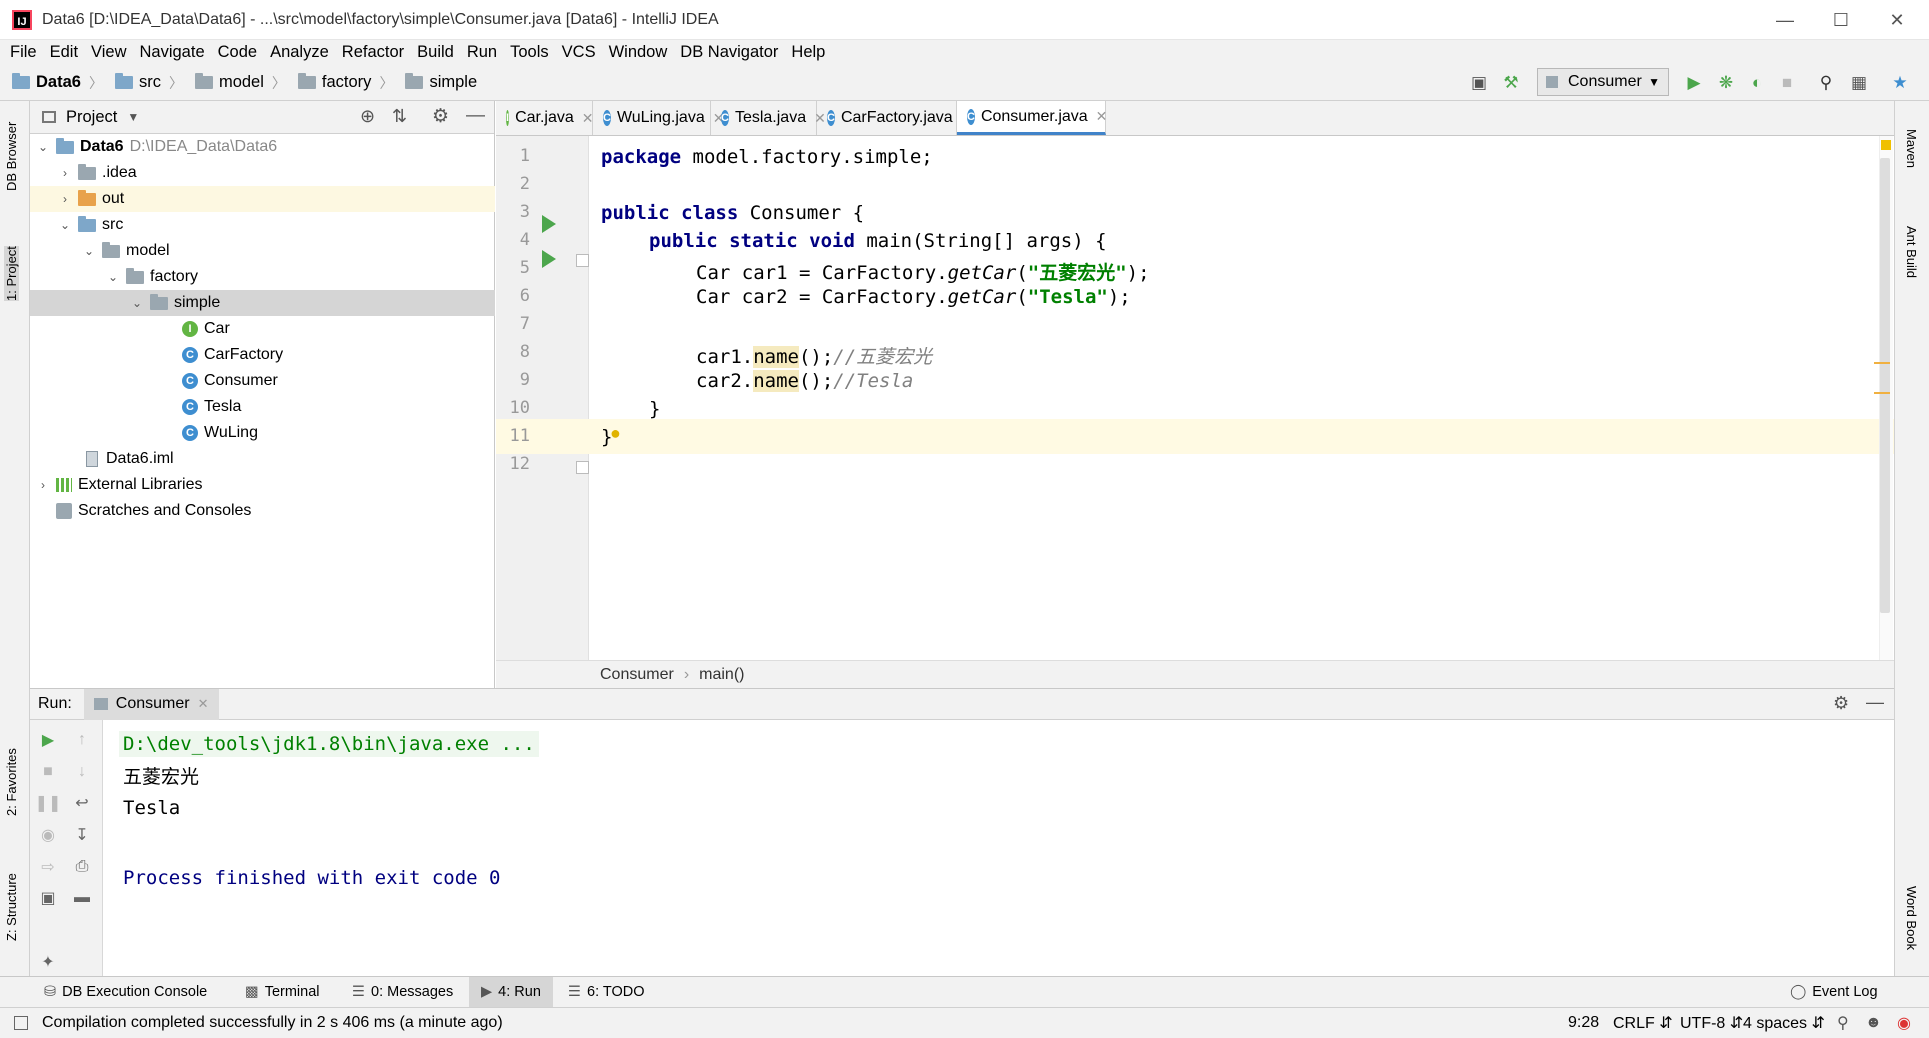 The width and height of the screenshot is (1929, 1038). I want to click on translate-icon: ★, so click(1900, 83).